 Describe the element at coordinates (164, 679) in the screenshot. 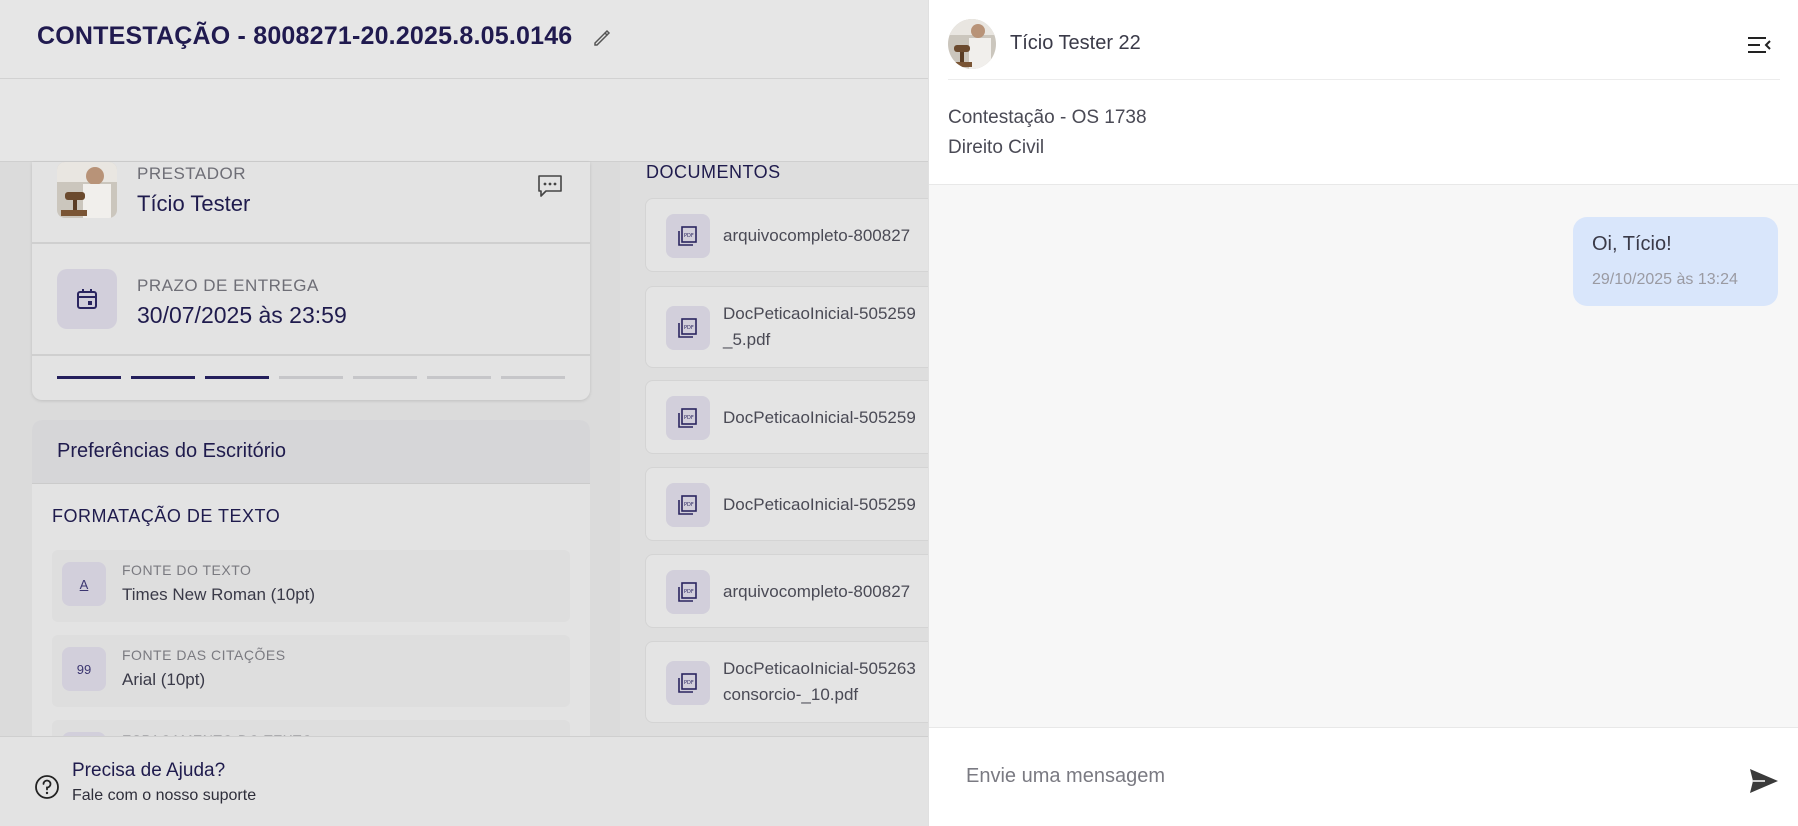

I see `pref-value: Arial (10pt)` at that location.